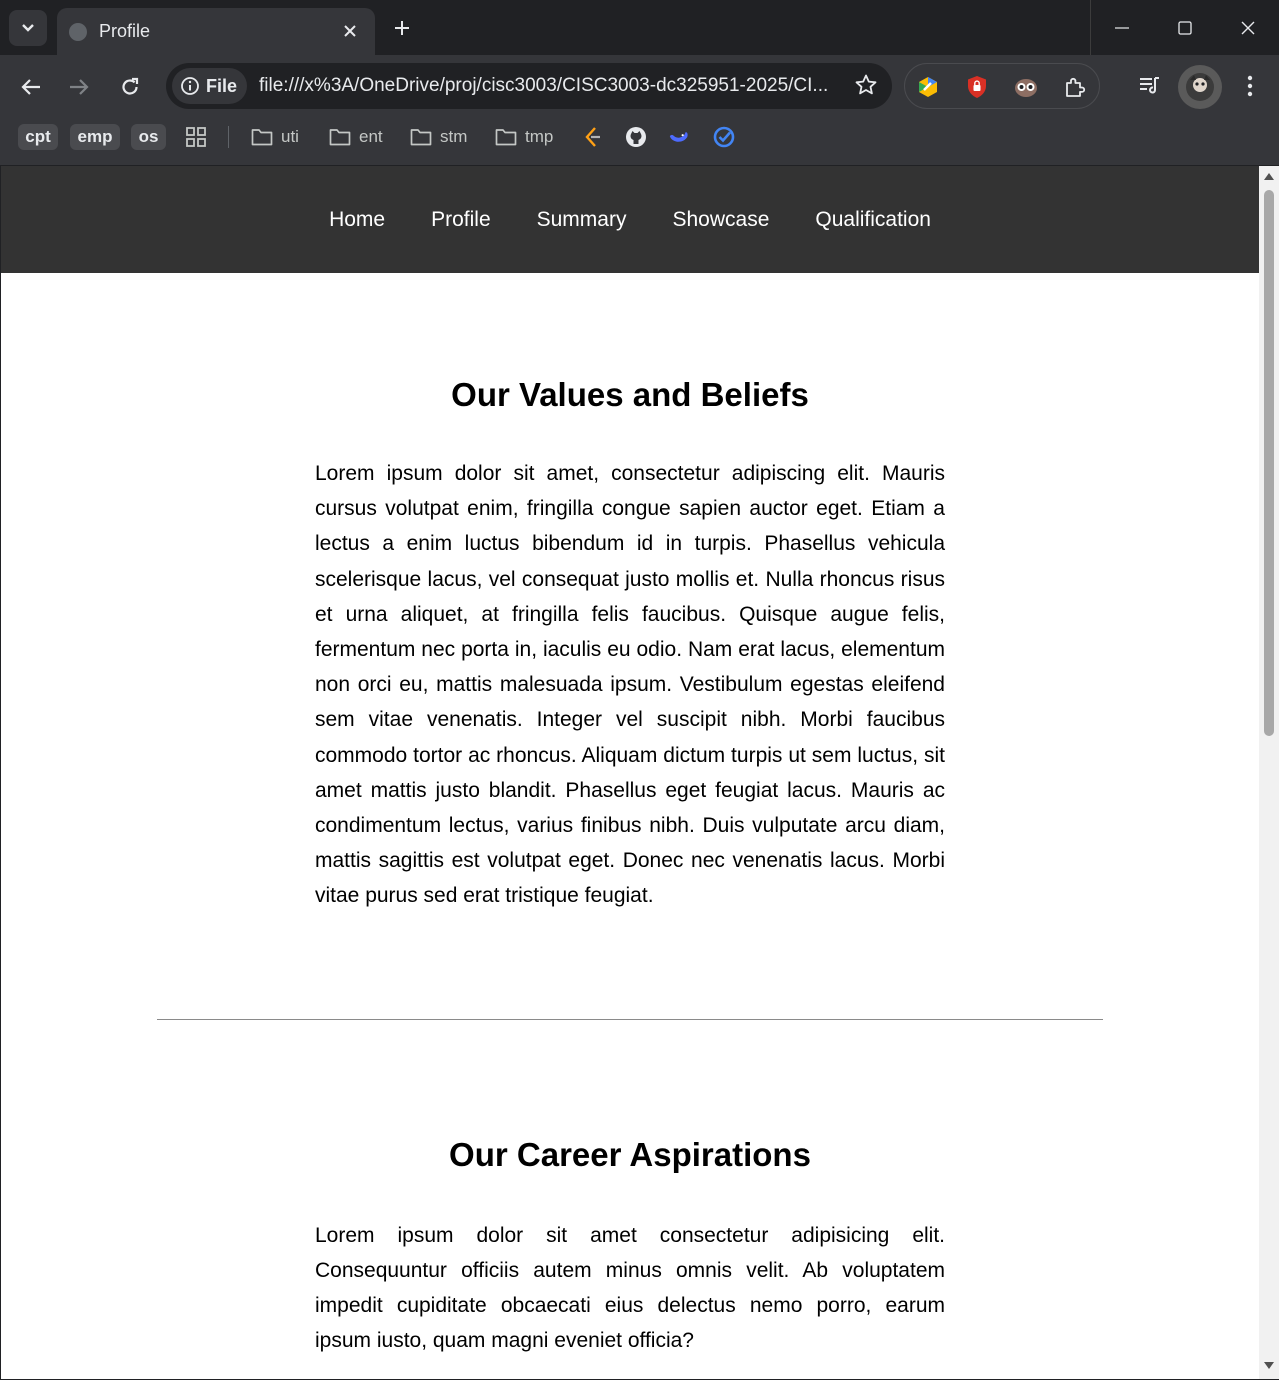  Describe the element at coordinates (356, 137) in the screenshot. I see `bookmark-folder-ent: ent` at that location.